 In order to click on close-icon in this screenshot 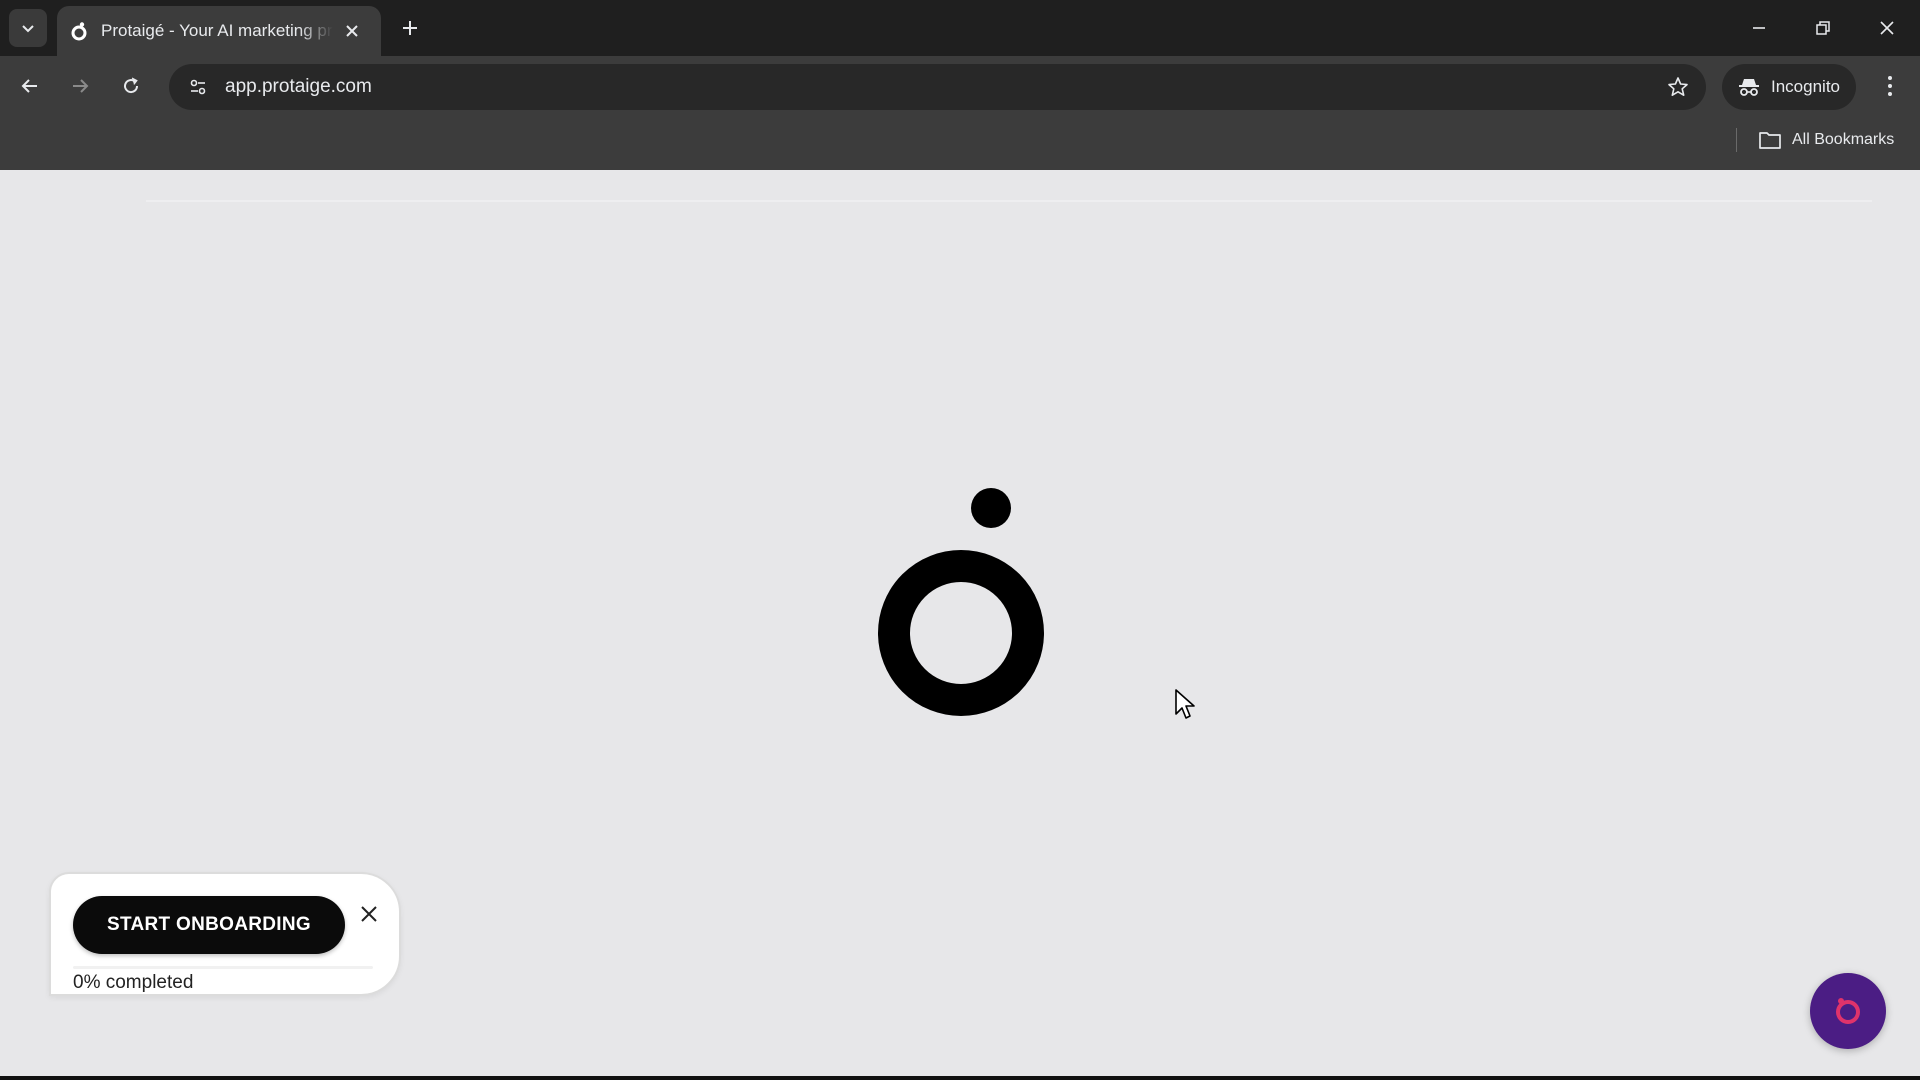, I will do `click(369, 914)`.